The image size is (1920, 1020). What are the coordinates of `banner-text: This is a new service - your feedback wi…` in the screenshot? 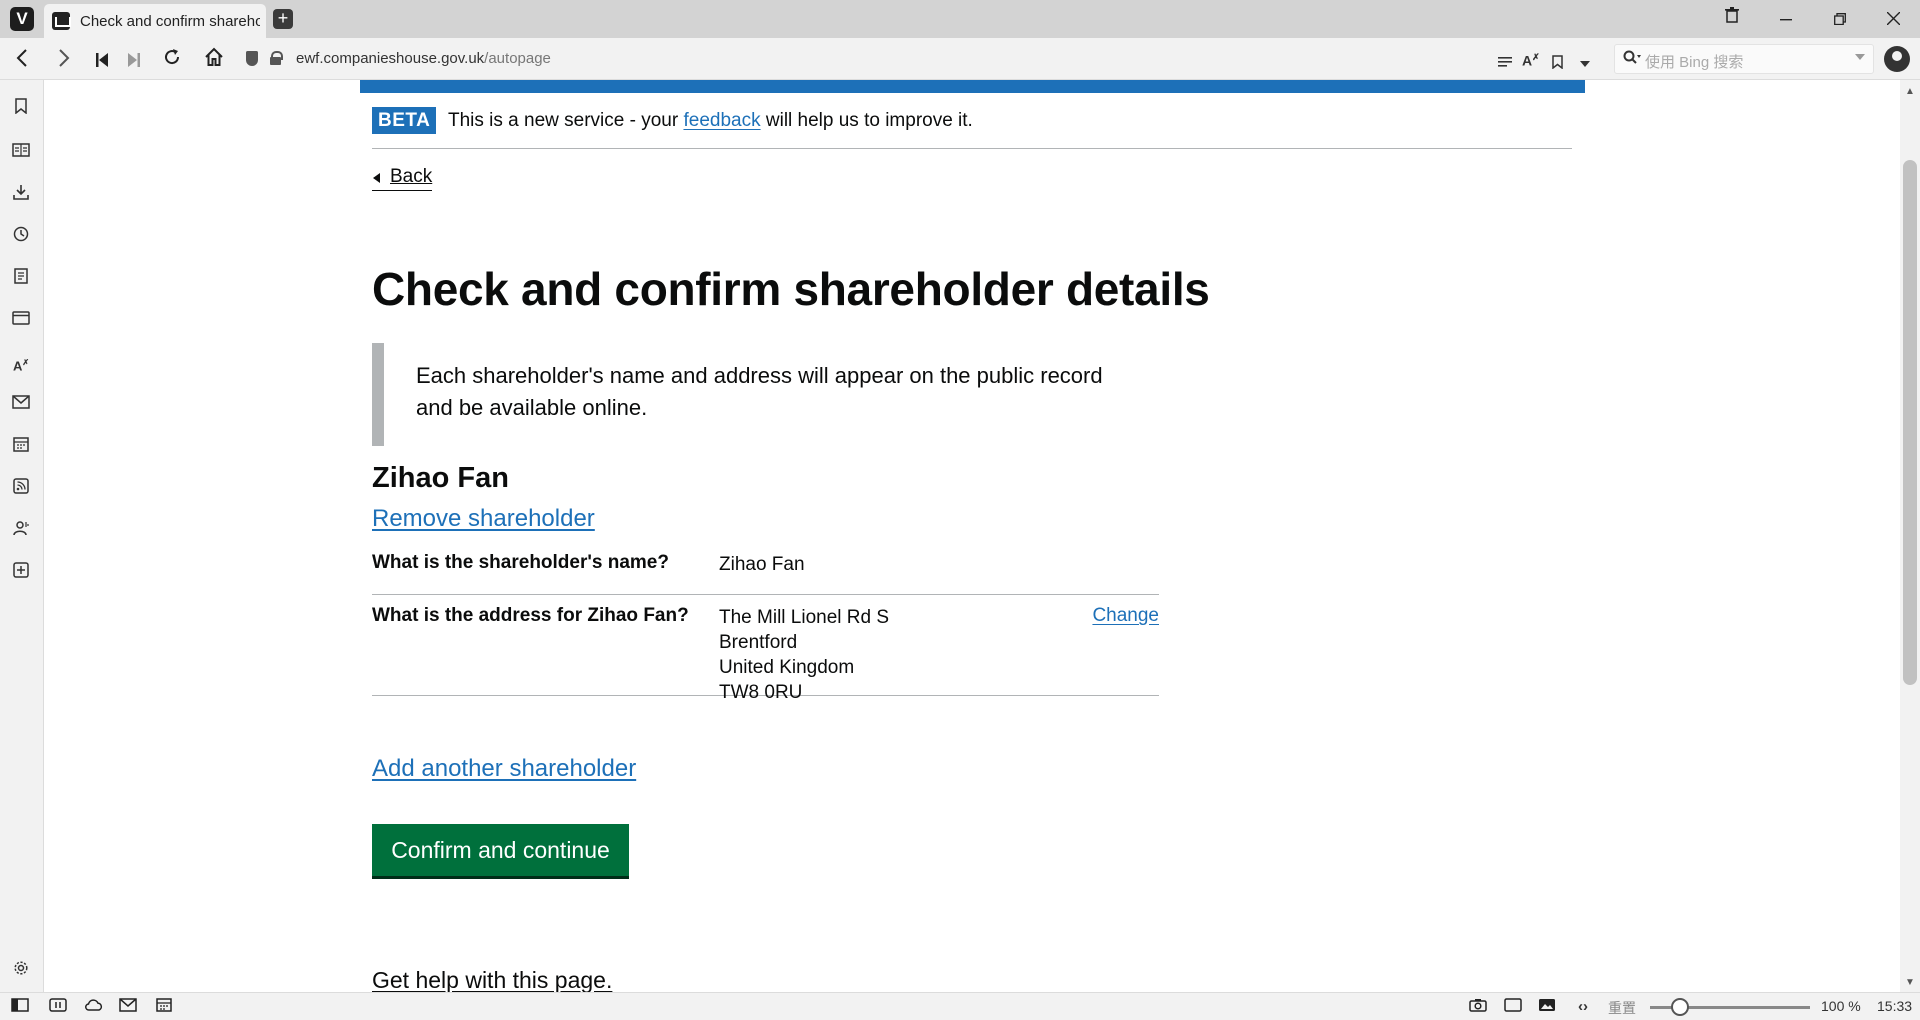 It's located at (710, 120).